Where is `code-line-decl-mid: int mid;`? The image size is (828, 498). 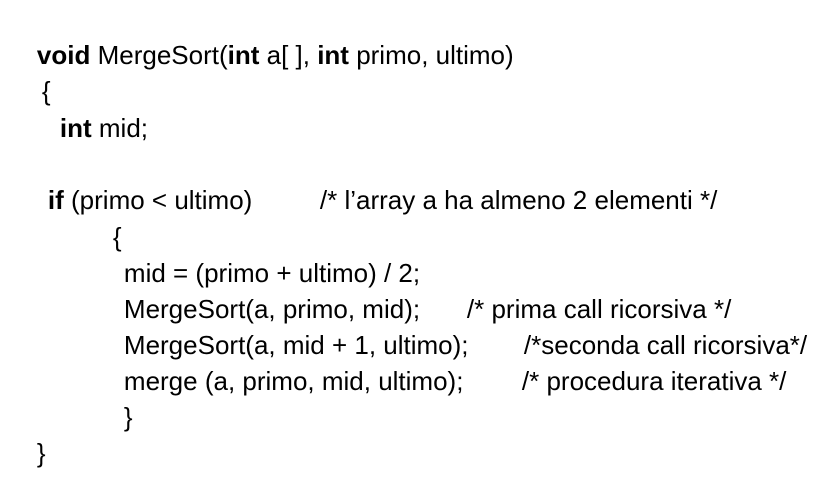 code-line-decl-mid: int mid; is located at coordinates (89, 113).